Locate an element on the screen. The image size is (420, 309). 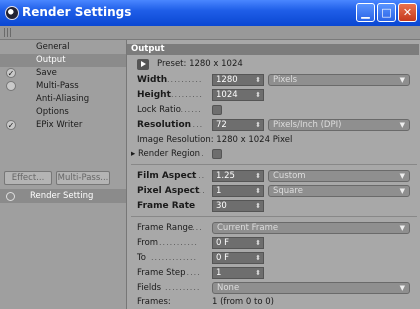
sidebar-item-anti-aliasing: Anti-Aliasing is located at coordinates (63, 99).